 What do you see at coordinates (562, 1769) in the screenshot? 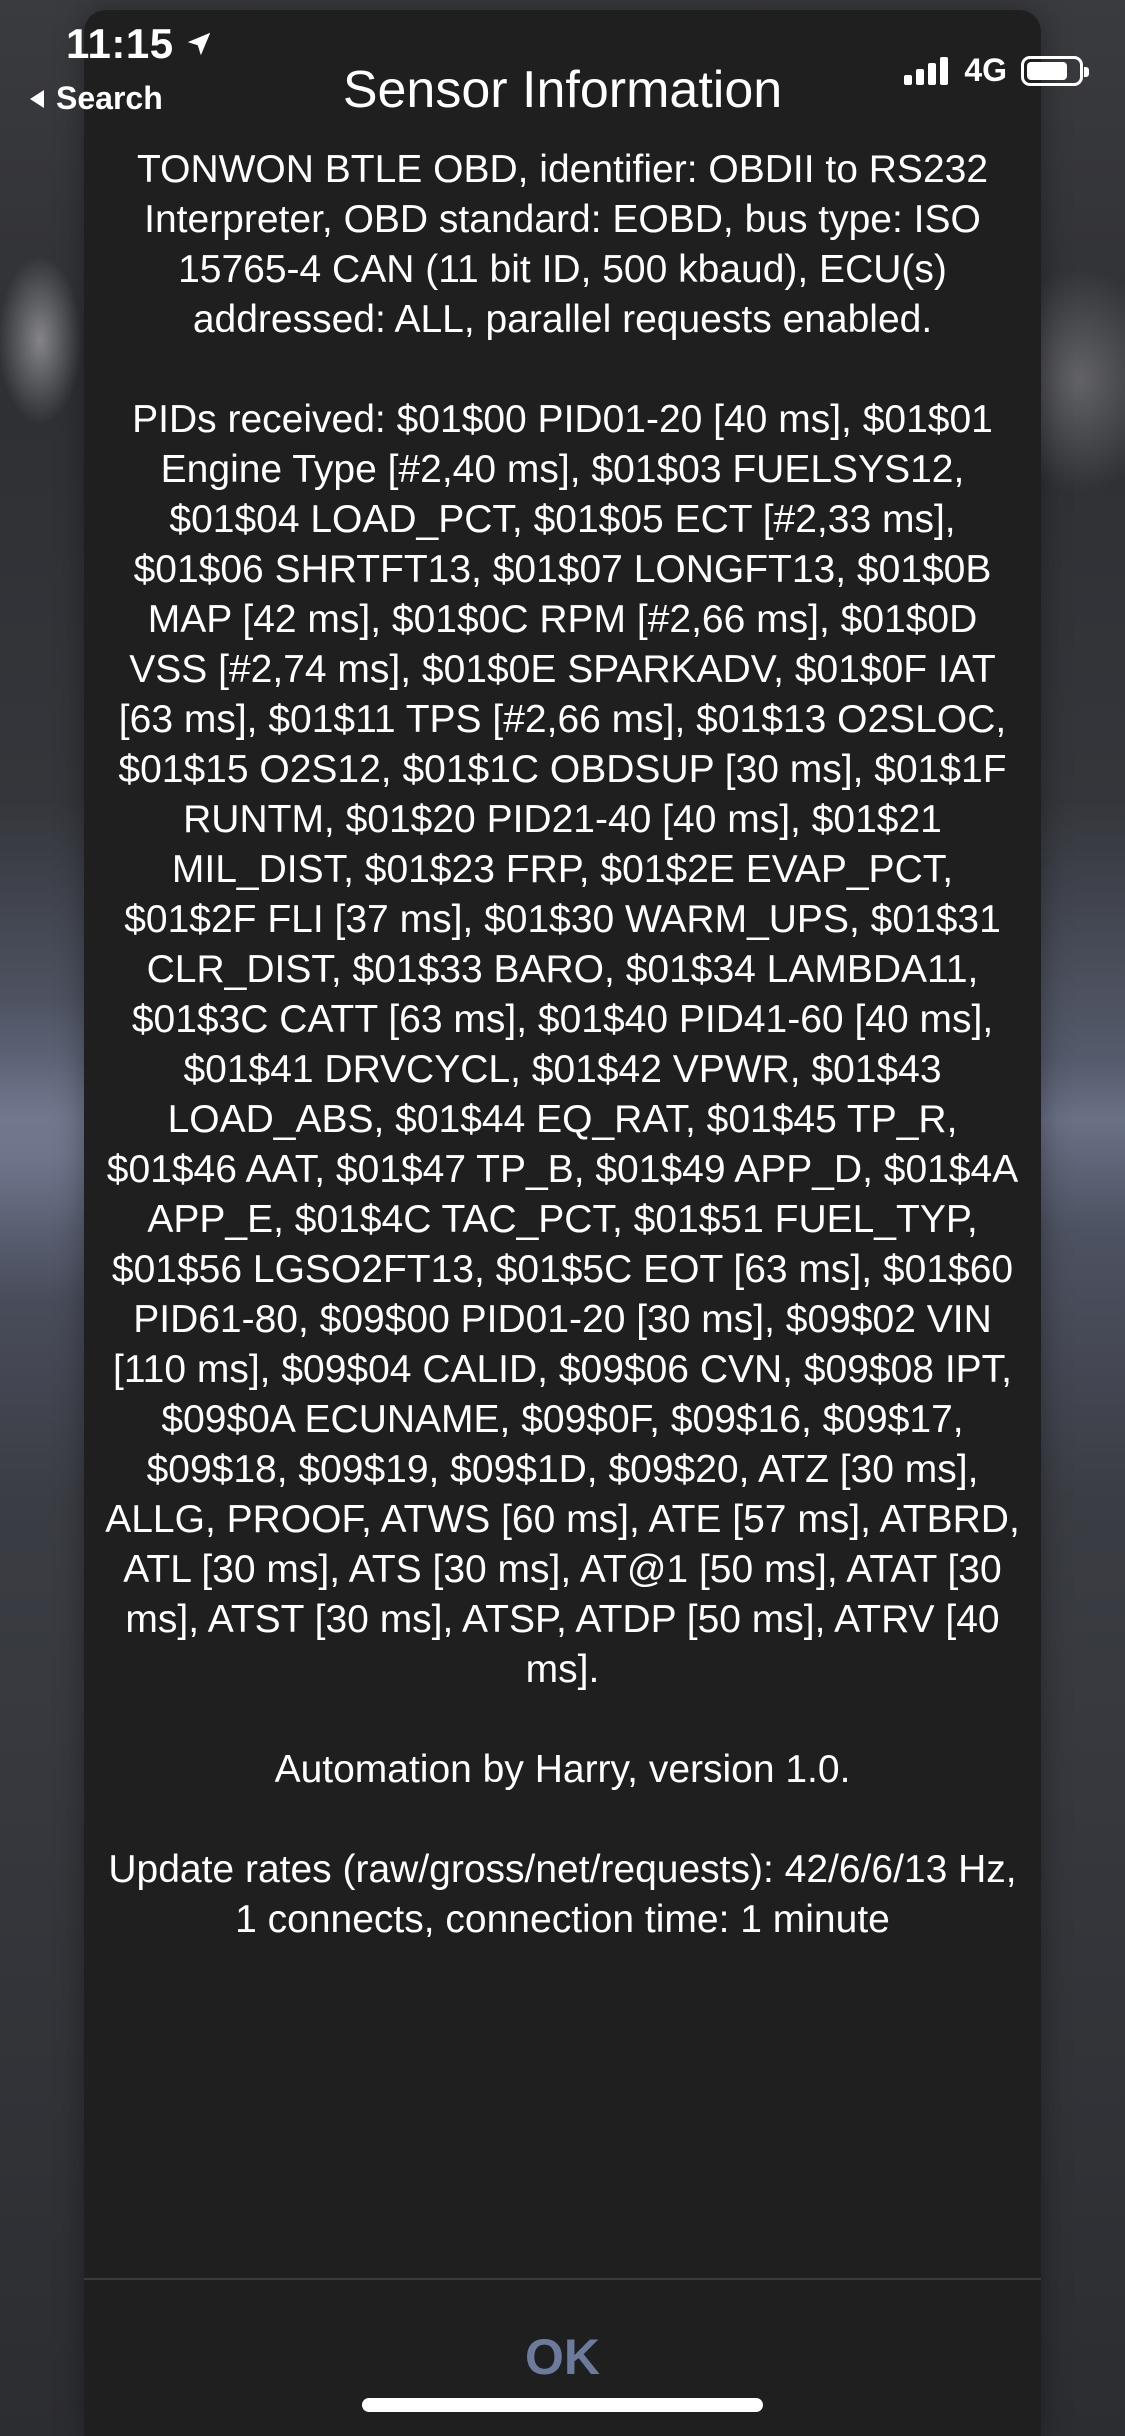
I see `automation-paragraph: Automation by Harry, version 1.0.` at bounding box center [562, 1769].